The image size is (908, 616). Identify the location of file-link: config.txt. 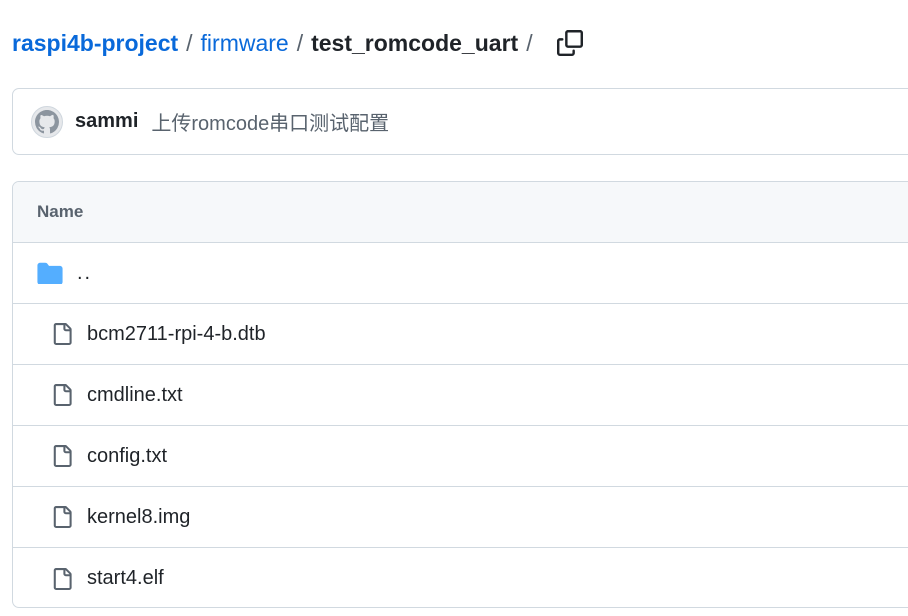
(127, 456).